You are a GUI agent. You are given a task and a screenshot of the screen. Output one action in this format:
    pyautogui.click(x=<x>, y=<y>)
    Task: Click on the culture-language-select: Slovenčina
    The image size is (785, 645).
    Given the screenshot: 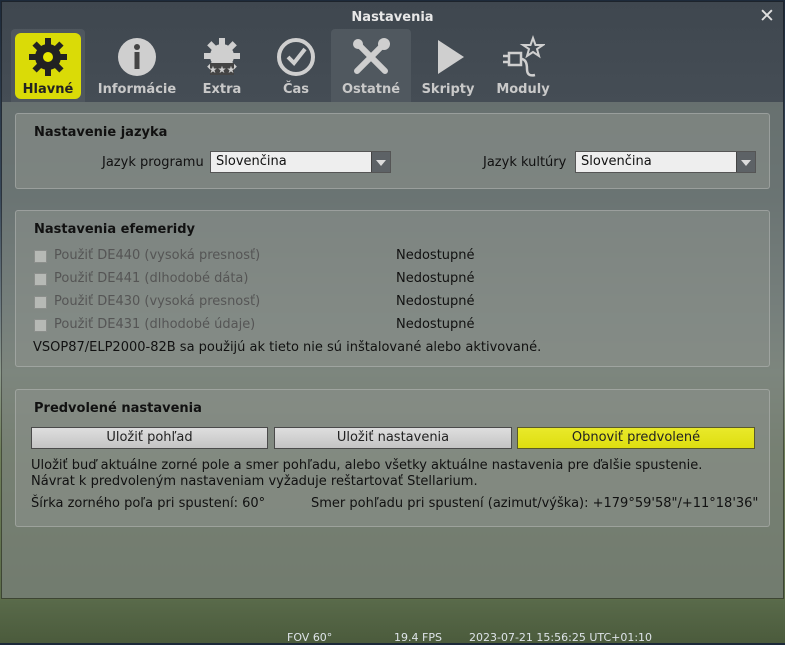 What is the action you would take?
    pyautogui.click(x=665, y=162)
    